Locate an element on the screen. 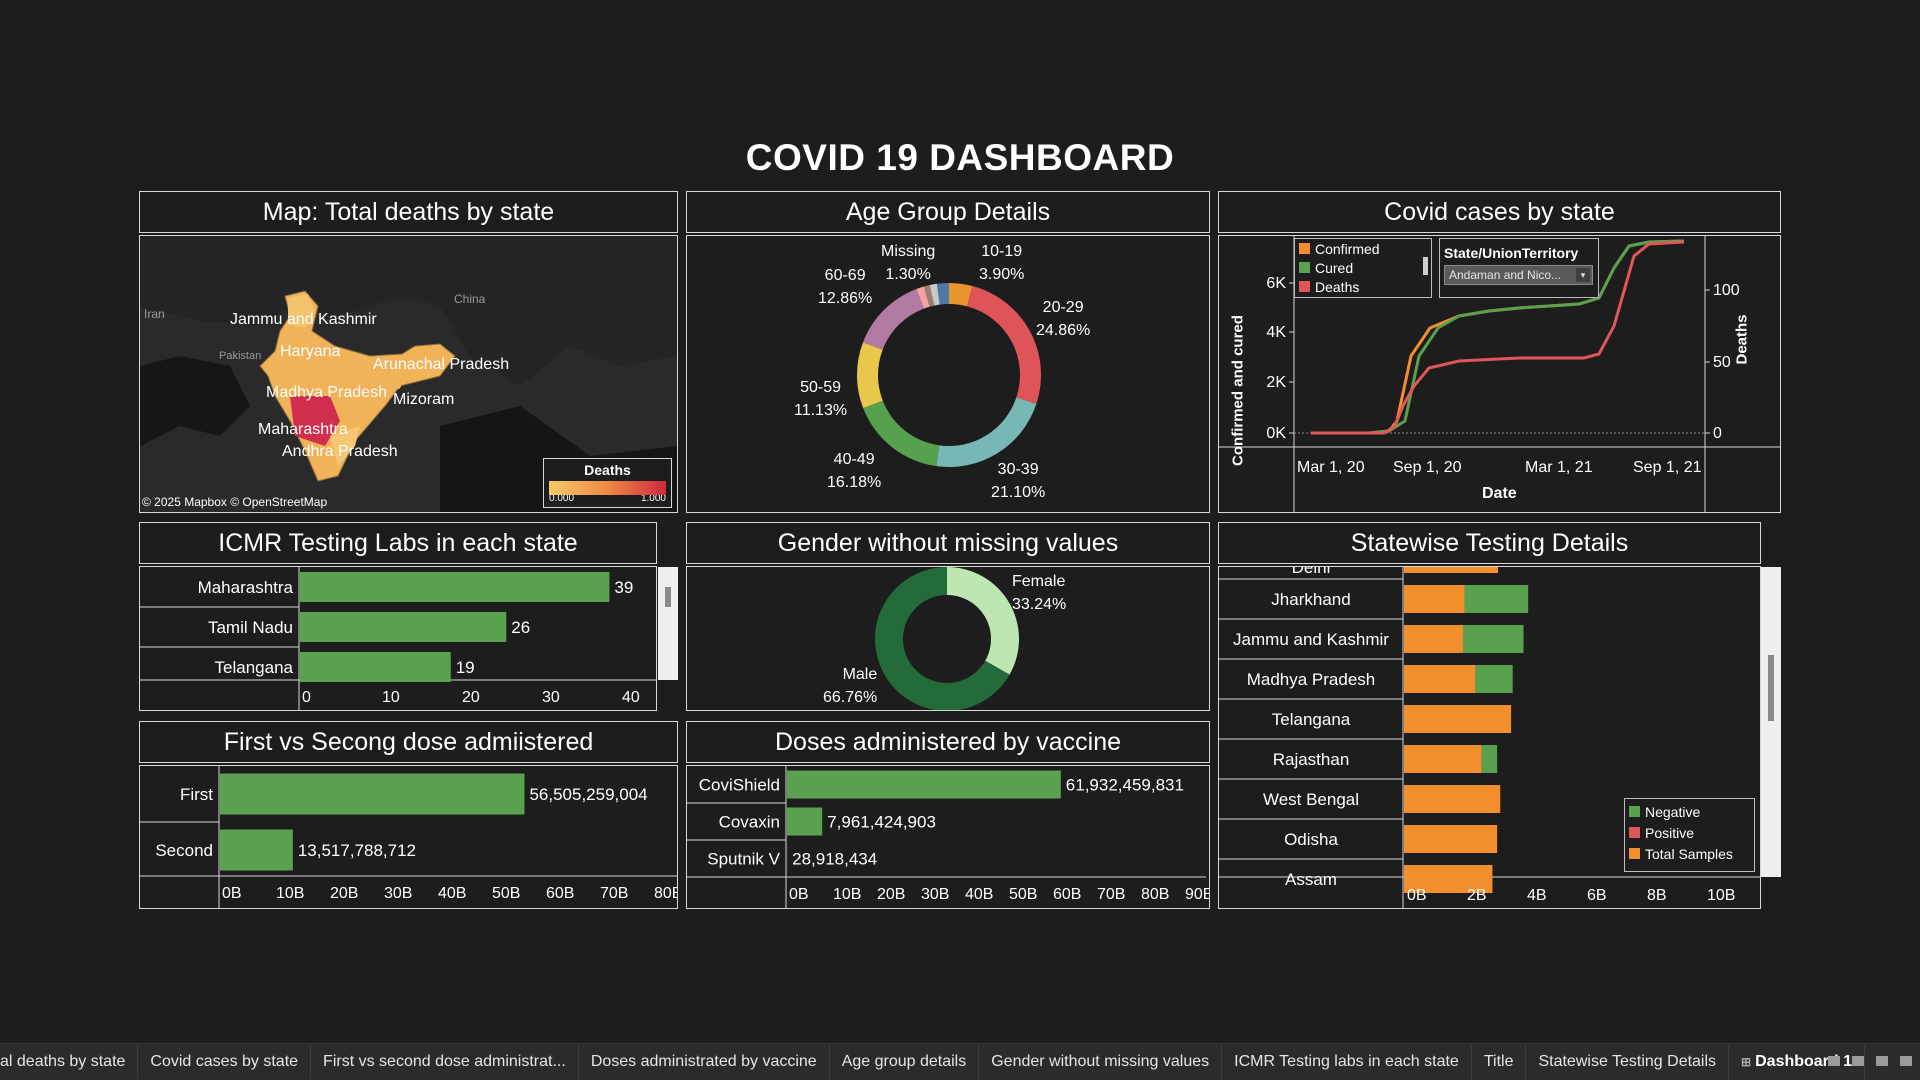 This screenshot has height=1080, width=1920. statewise-scrollbar is located at coordinates (1771, 722).